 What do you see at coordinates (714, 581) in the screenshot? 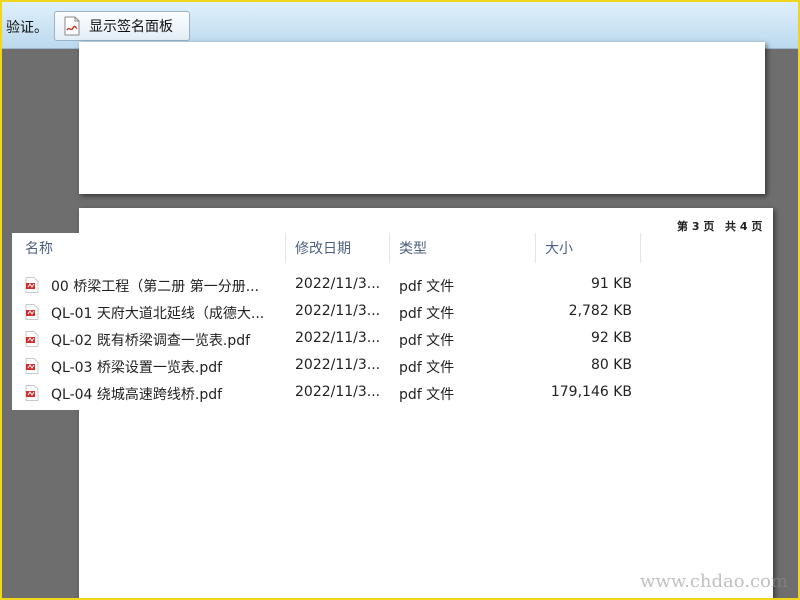
I see `watermark: www.chdao.com` at bounding box center [714, 581].